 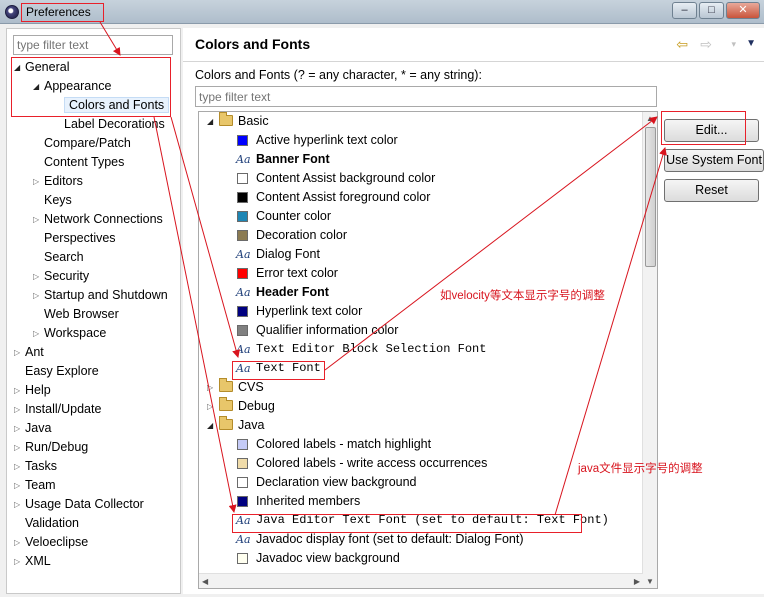 I want to click on tree-item-tasks: ▷ Tasks, so click(x=35, y=466).